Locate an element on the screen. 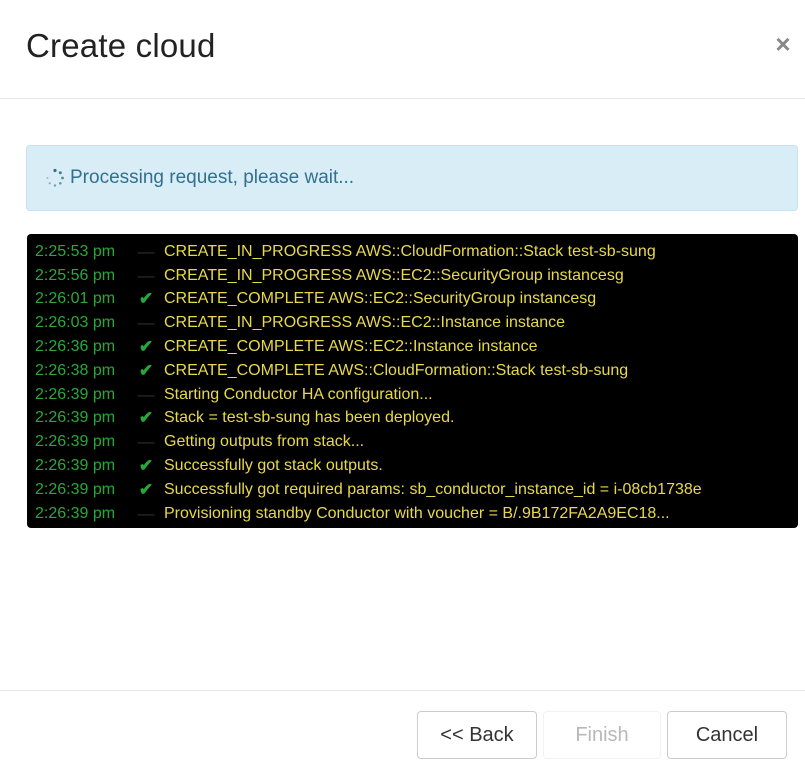 The image size is (805, 765). dialog-header: Create cloud × is located at coordinates (402, 49).